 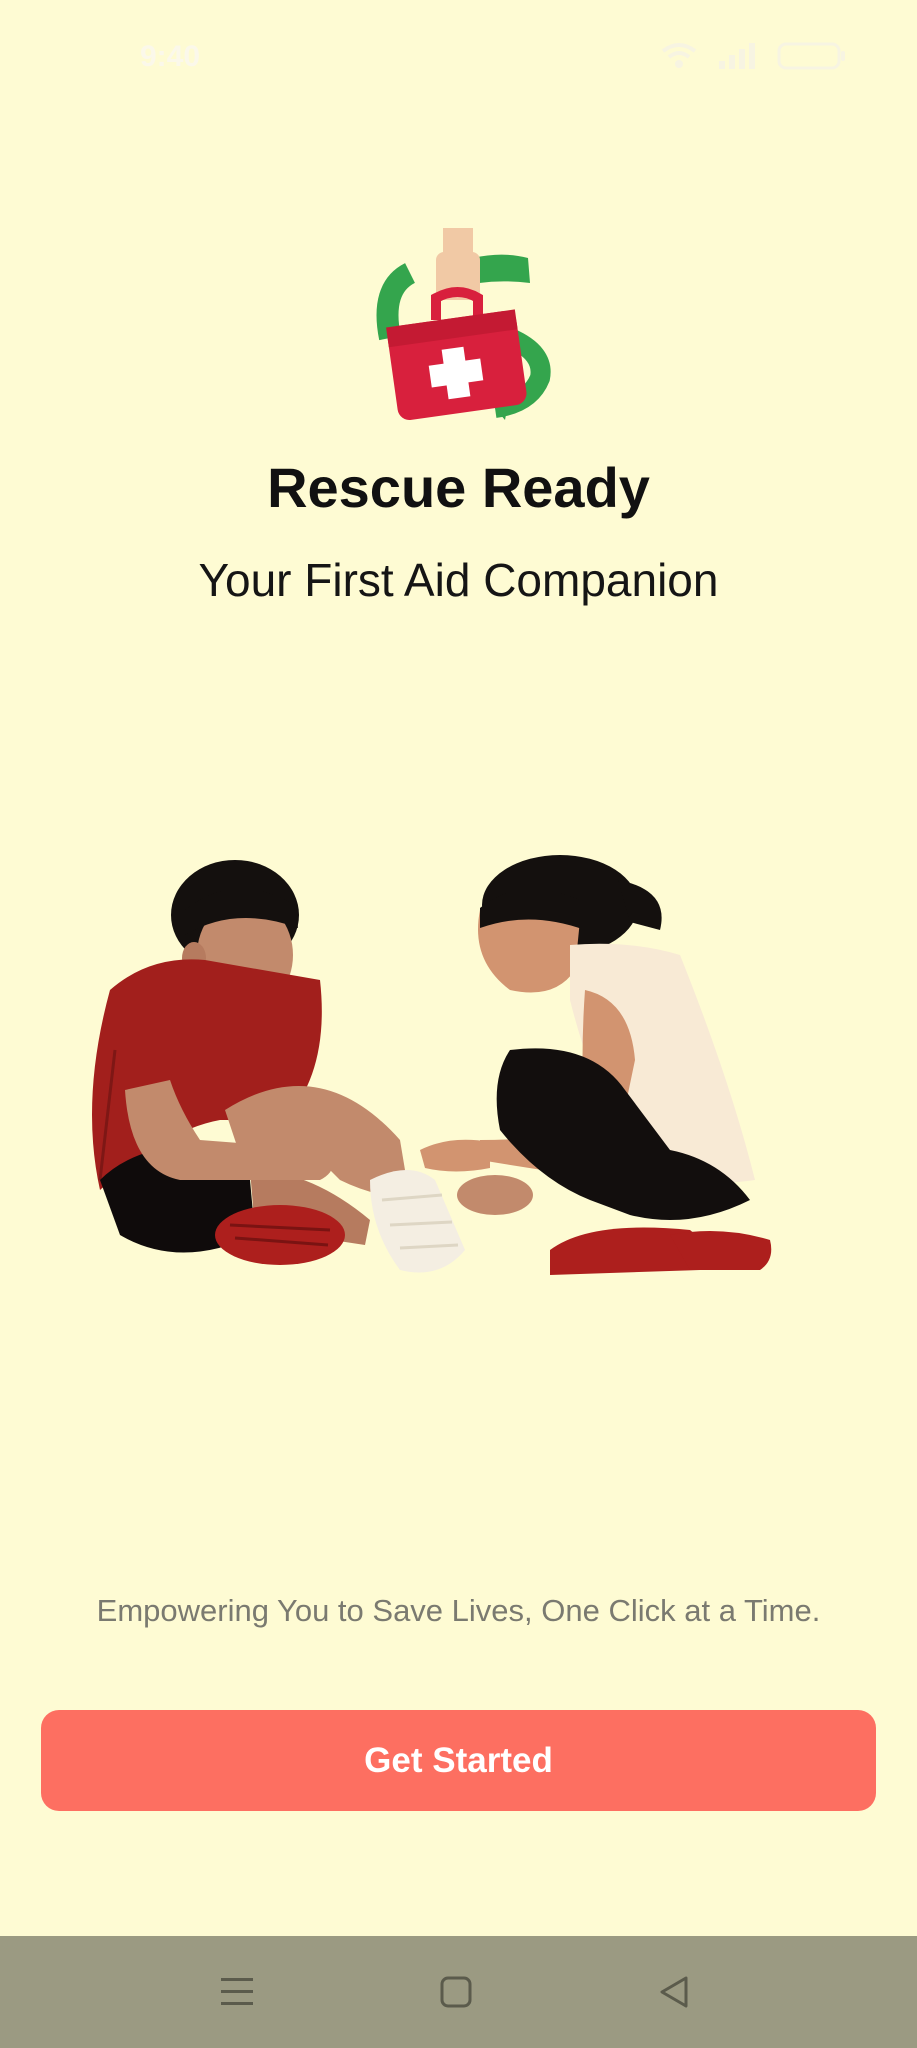 I want to click on status-time: 9:40, so click(x=170, y=56).